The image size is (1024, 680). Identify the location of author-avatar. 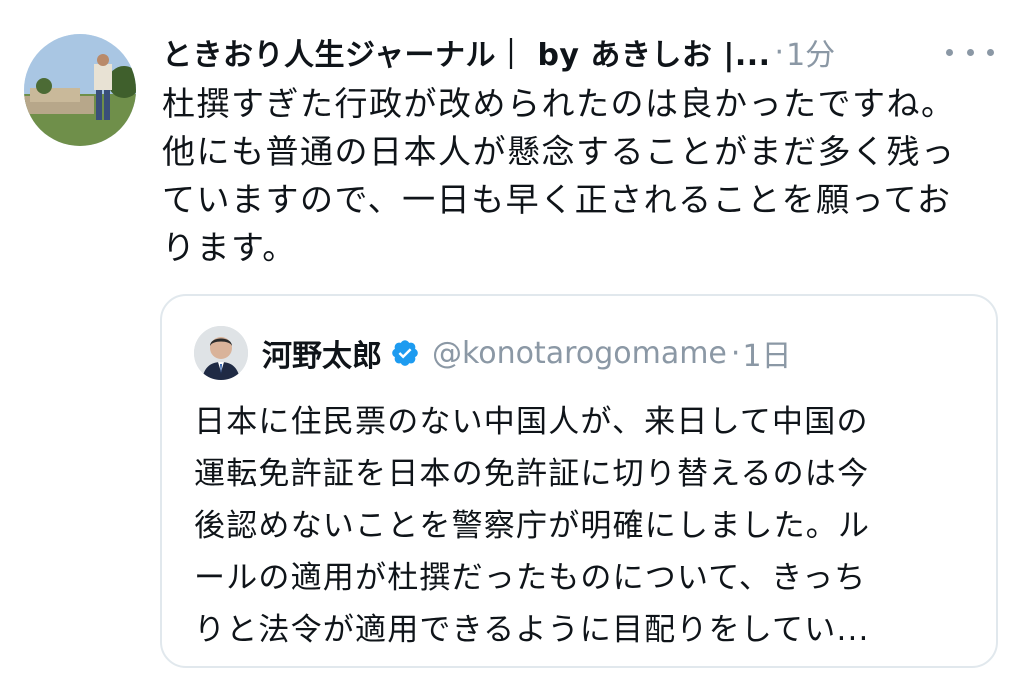
(80, 90).